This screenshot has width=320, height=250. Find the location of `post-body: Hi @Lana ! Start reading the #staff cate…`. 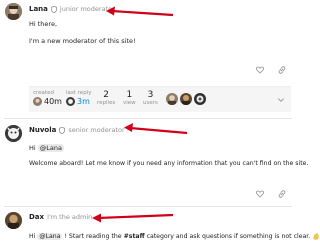

post-body: Hi @Lana ! Start reading the #staff cate… is located at coordinates (174, 236).